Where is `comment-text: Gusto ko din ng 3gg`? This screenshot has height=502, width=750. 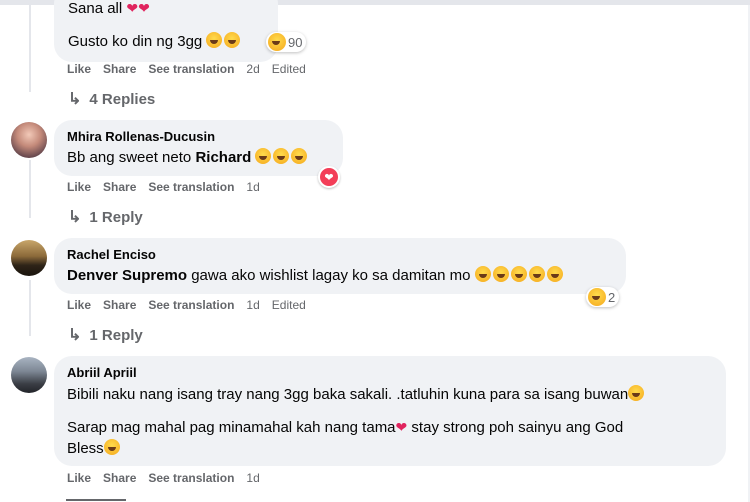 comment-text: Gusto ko din ng 3gg is located at coordinates (155, 42).